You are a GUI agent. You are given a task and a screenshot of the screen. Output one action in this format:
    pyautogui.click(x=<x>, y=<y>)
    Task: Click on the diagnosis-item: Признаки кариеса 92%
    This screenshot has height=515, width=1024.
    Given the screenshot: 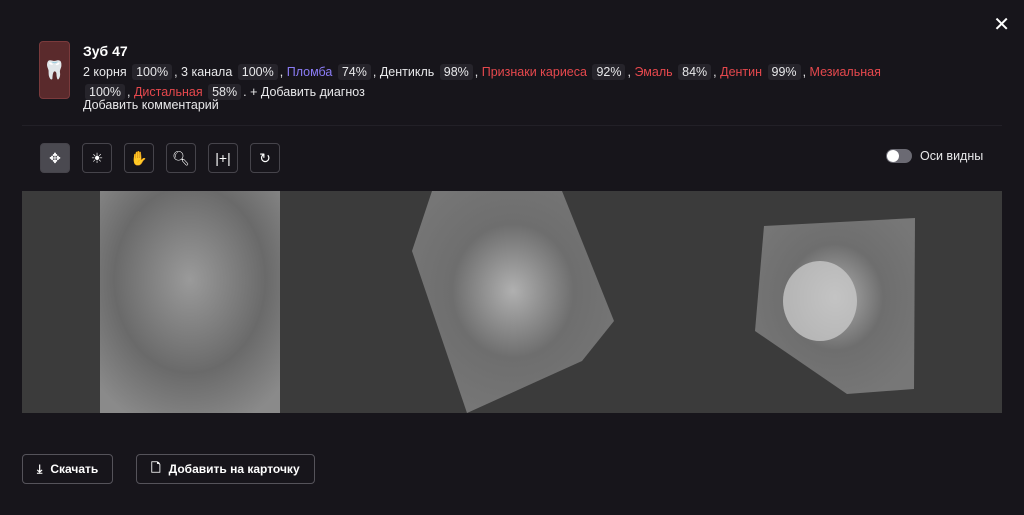 What is the action you would take?
    pyautogui.click(x=554, y=72)
    